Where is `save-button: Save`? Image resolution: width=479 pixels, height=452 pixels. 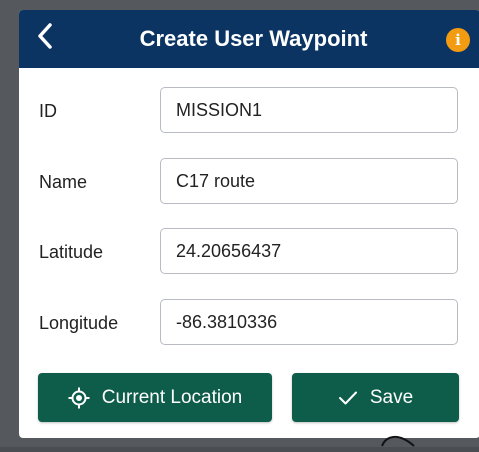 save-button: Save is located at coordinates (375, 397).